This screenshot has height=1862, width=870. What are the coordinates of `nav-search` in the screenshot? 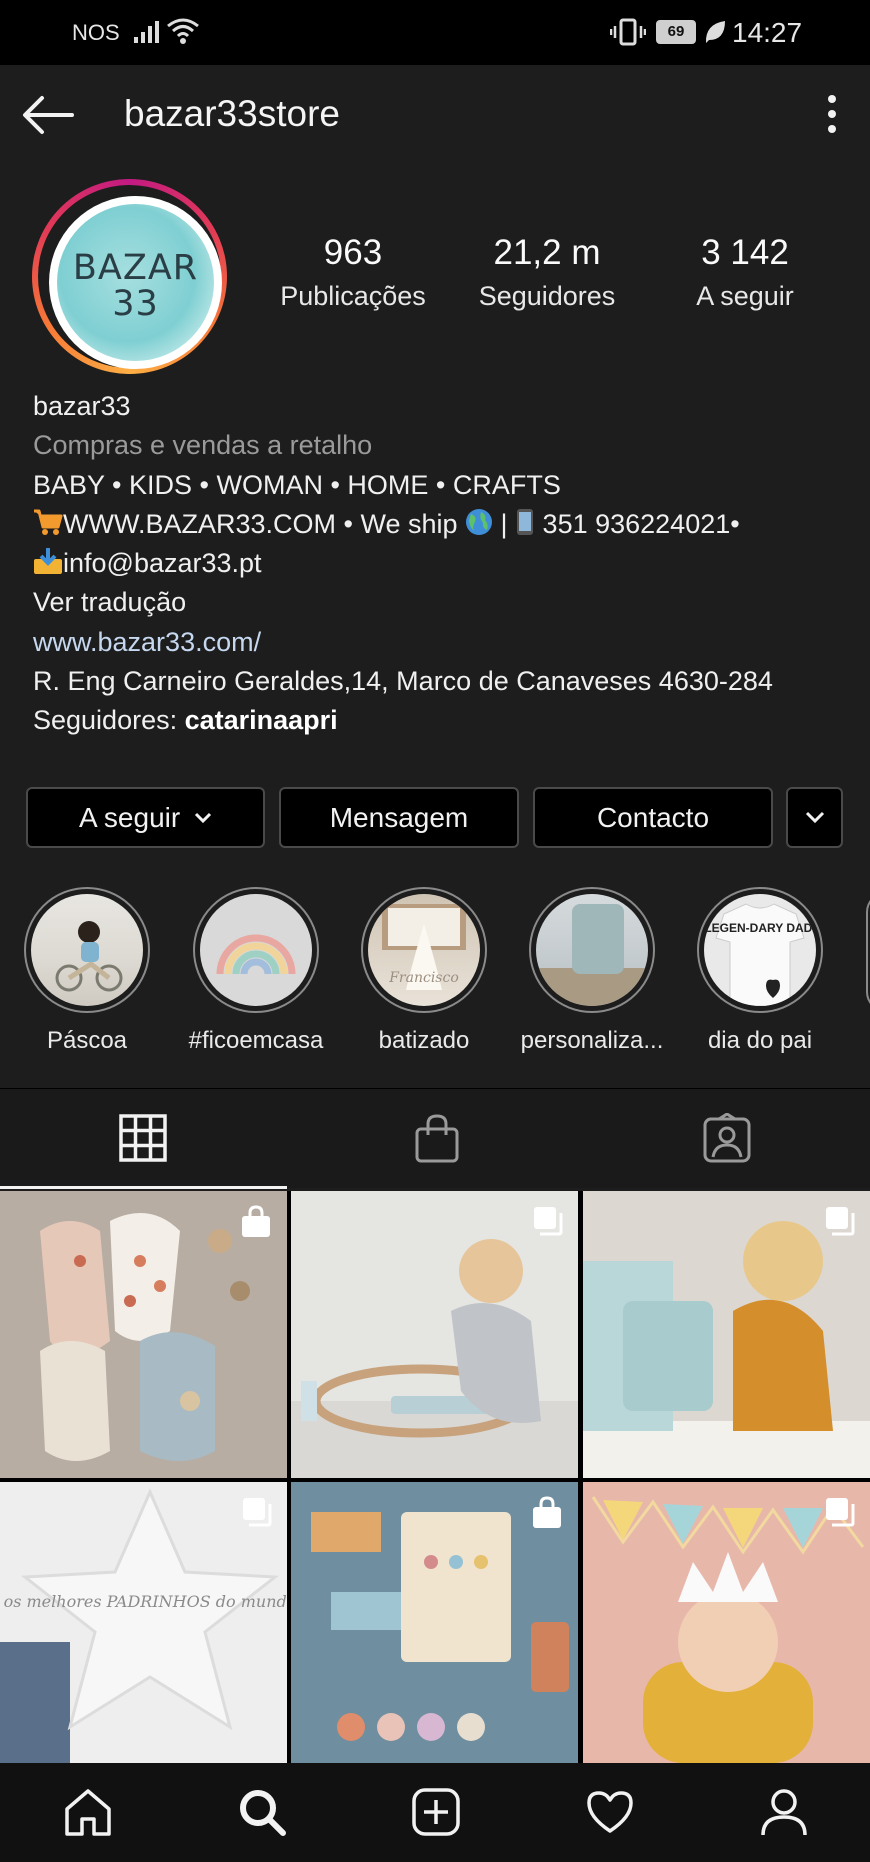 It's located at (261, 1812).